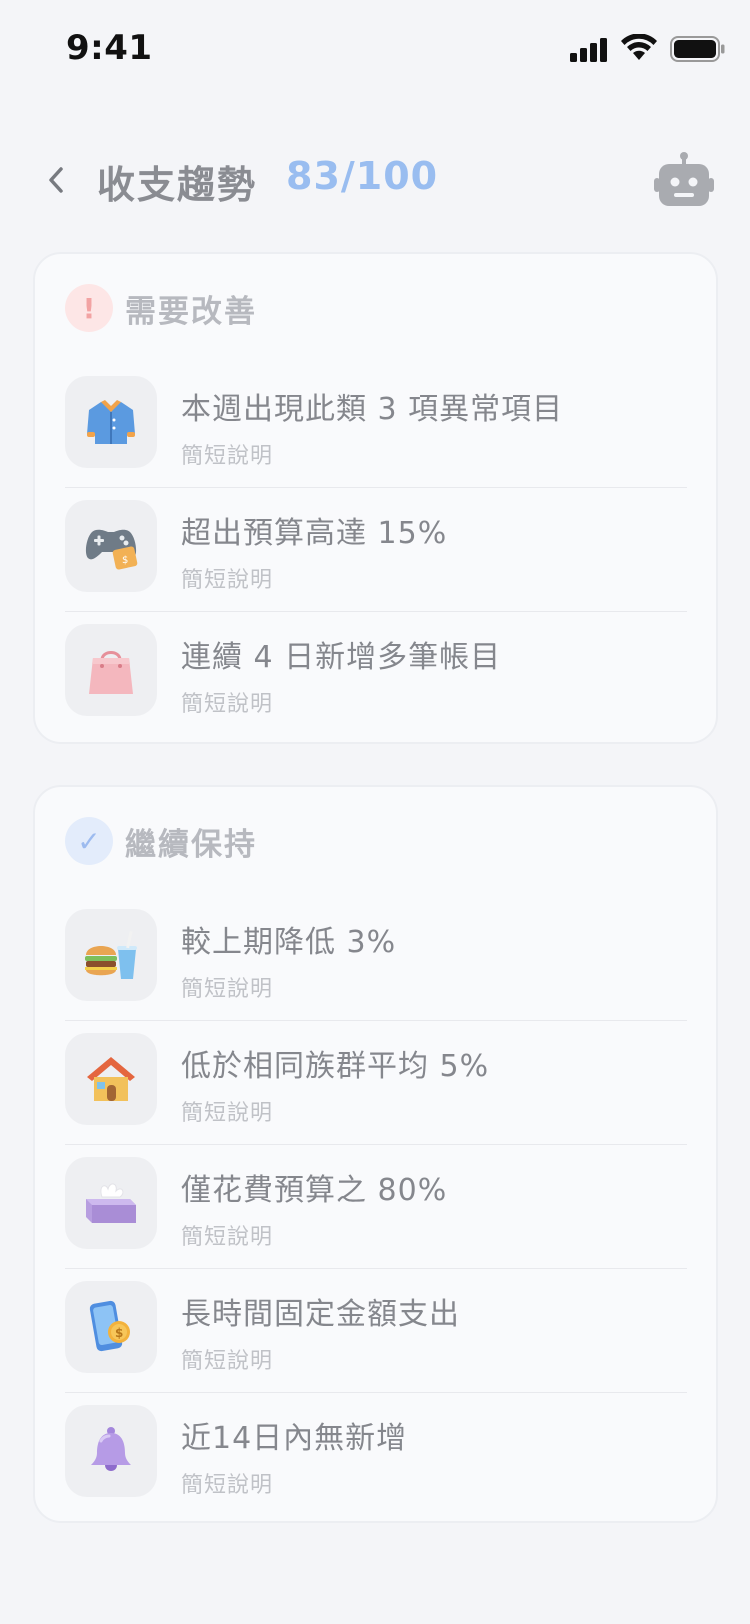 This screenshot has width=750, height=1624. Describe the element at coordinates (191, 844) in the screenshot. I see `keep-card-title: 繼續保持` at that location.